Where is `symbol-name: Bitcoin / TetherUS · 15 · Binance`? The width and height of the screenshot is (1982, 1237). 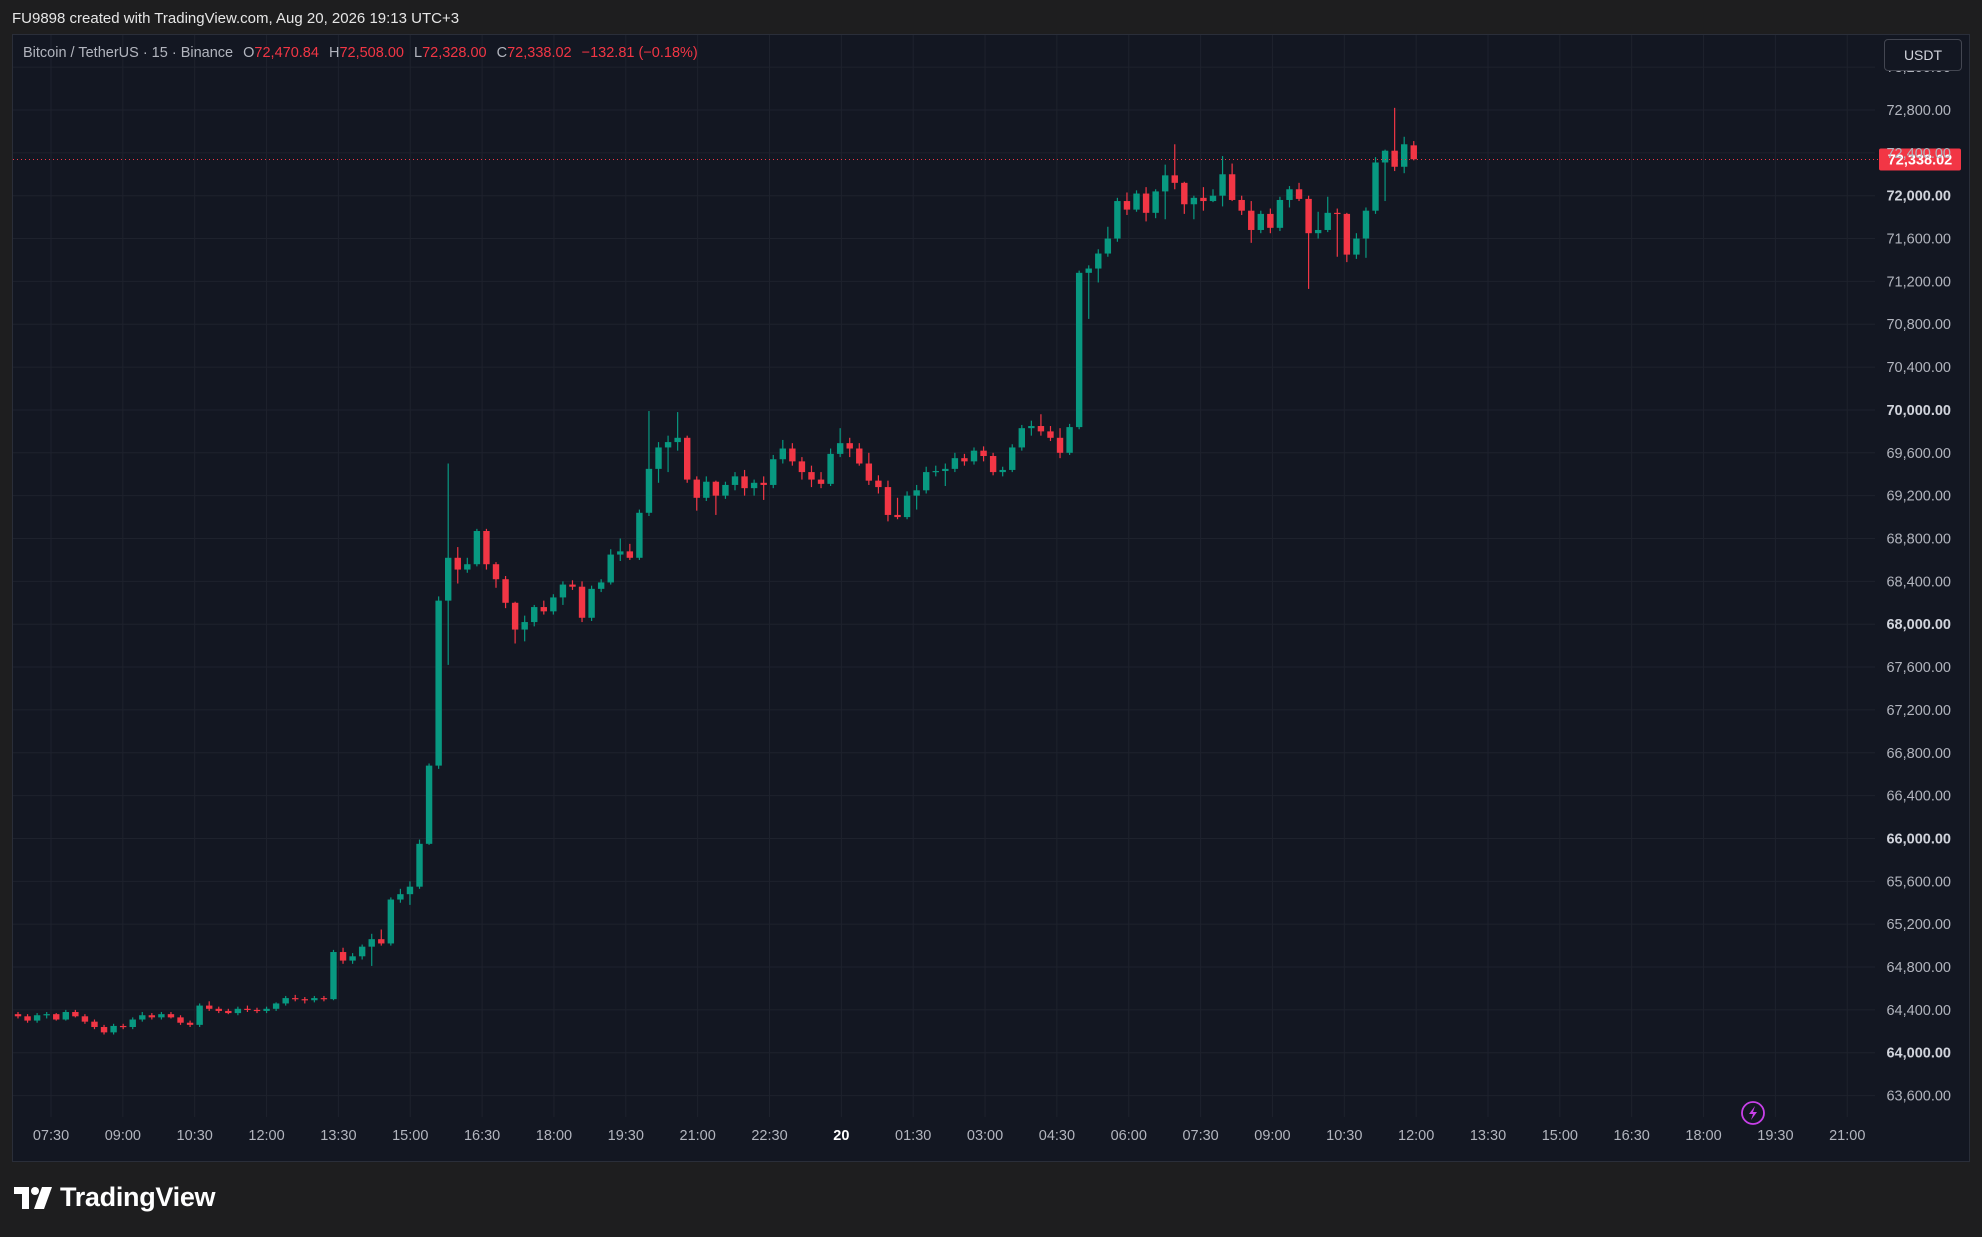 symbol-name: Bitcoin / TetherUS · 15 · Binance is located at coordinates (128, 53).